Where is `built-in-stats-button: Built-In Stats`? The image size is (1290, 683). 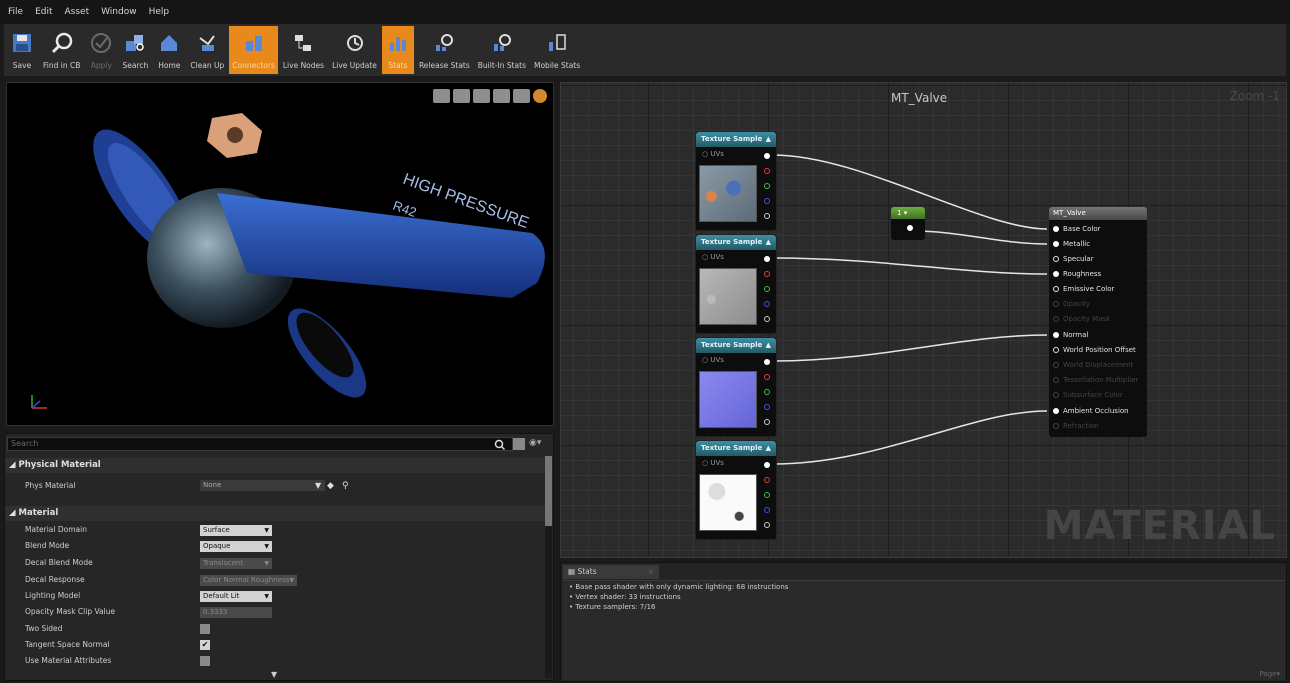
built-in-stats-button: Built-In Stats is located at coordinates (502, 50).